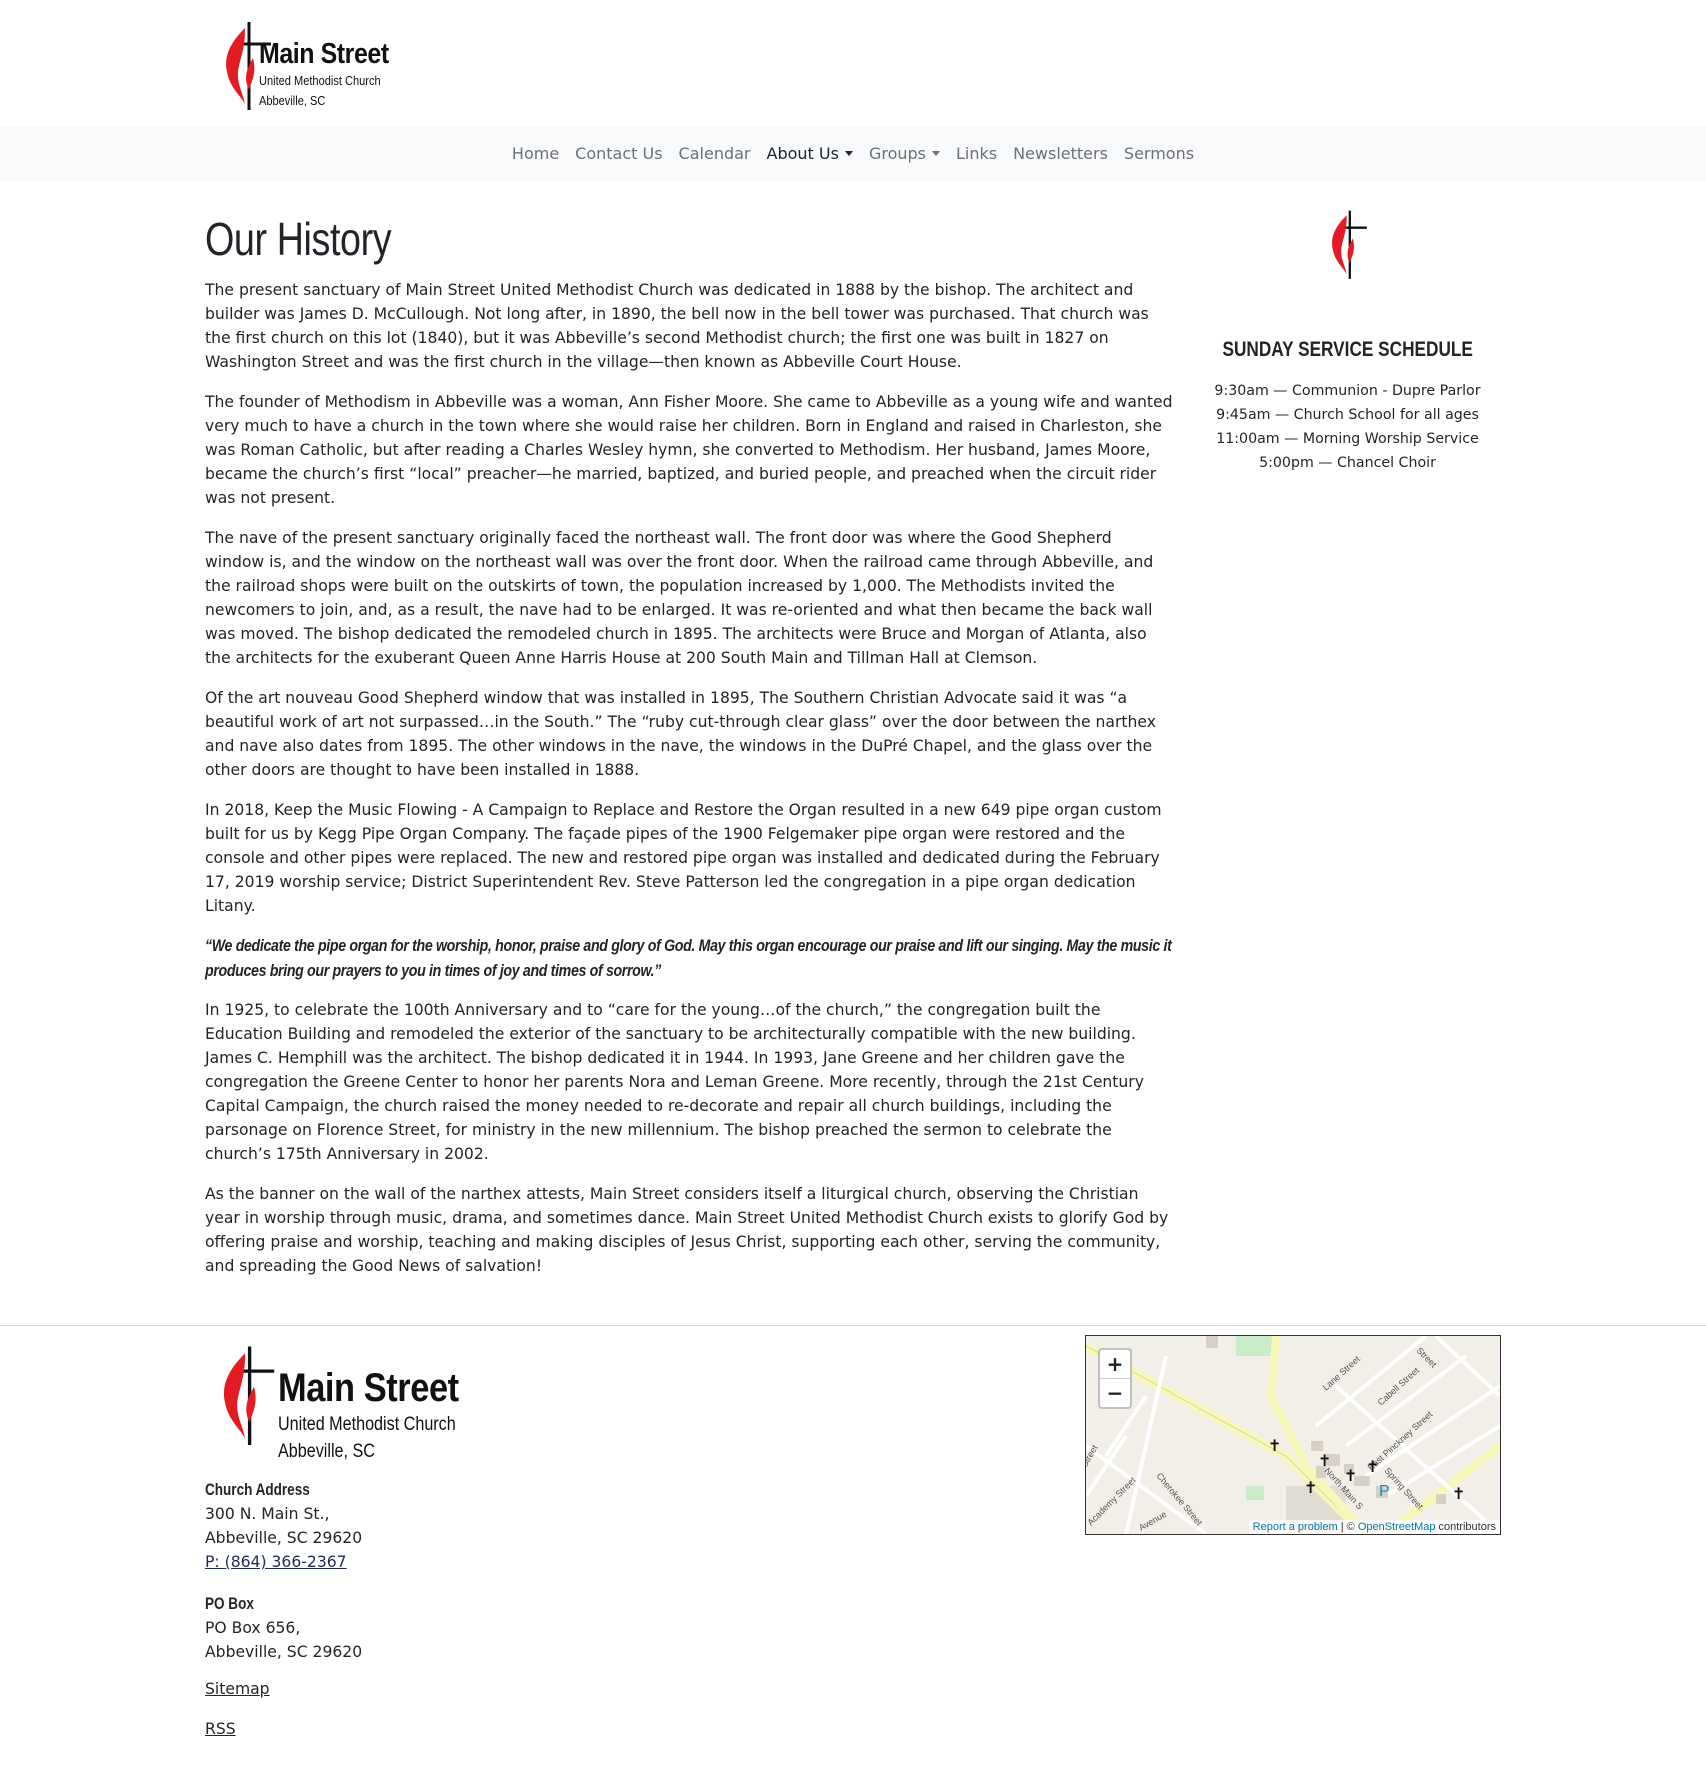 The height and width of the screenshot is (1775, 1706). I want to click on logo-city: Abbeville, SC, so click(292, 100).